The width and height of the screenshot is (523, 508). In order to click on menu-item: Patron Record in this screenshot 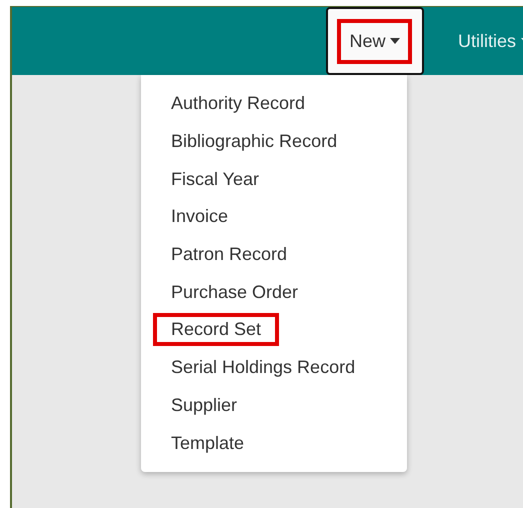, I will do `click(274, 255)`.